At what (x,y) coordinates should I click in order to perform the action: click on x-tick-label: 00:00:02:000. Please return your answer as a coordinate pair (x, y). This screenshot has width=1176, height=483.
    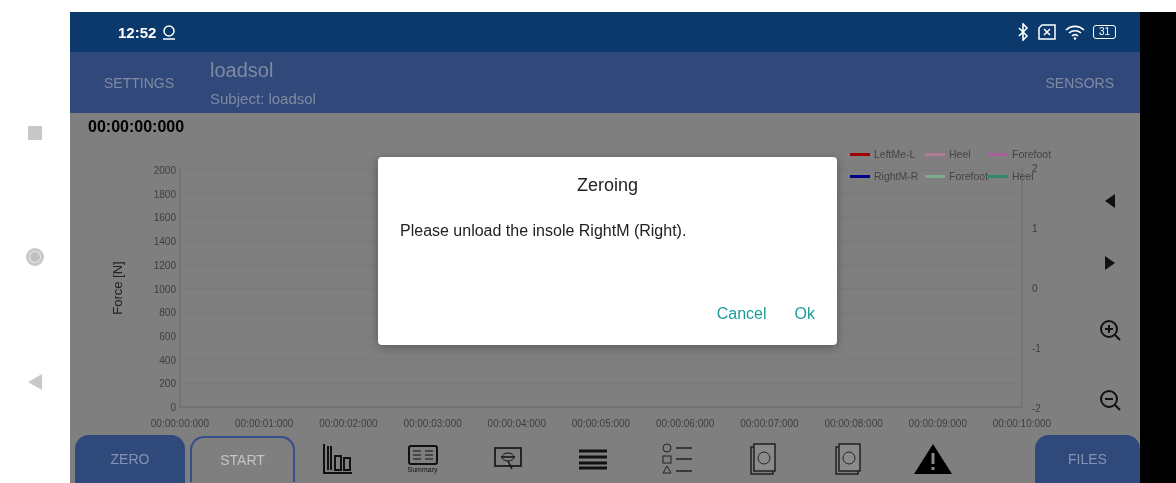
    Looking at the image, I should click on (348, 423).